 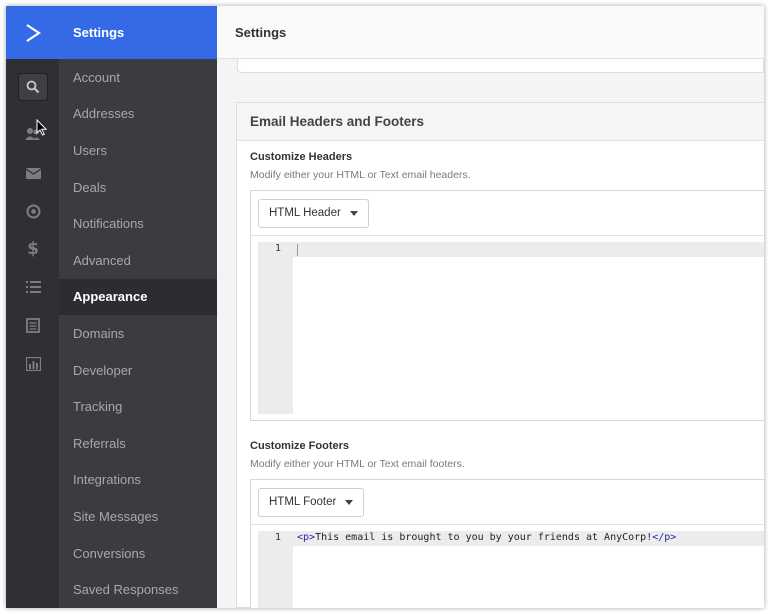 I want to click on nav-item-tracking: Tracking, so click(x=138, y=406).